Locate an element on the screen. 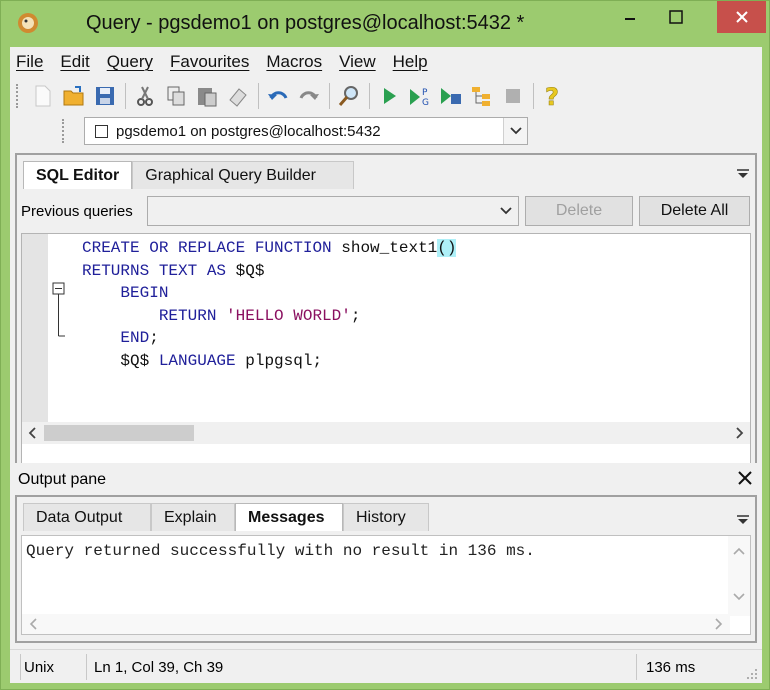 The height and width of the screenshot is (690, 770). menu-file: File is located at coordinates (29, 62).